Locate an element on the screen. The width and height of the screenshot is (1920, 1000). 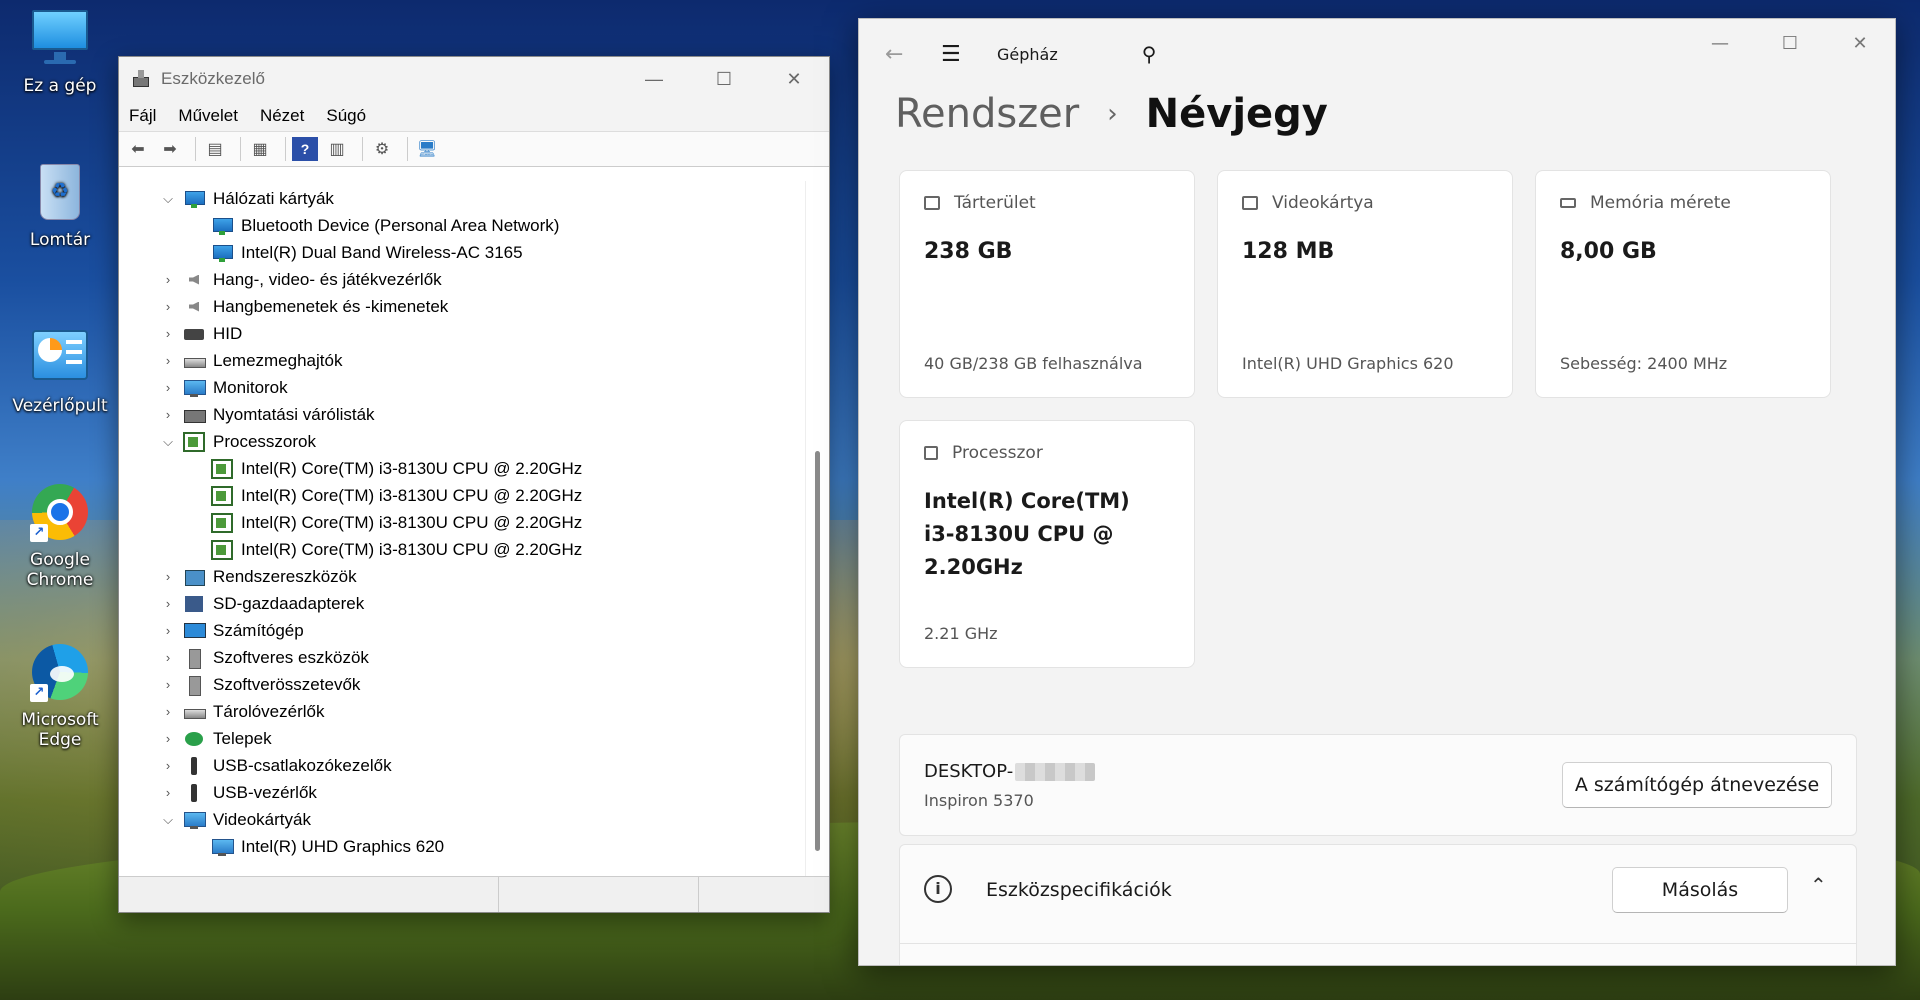
back-arrow-icon: ⬅ is located at coordinates (138, 149).